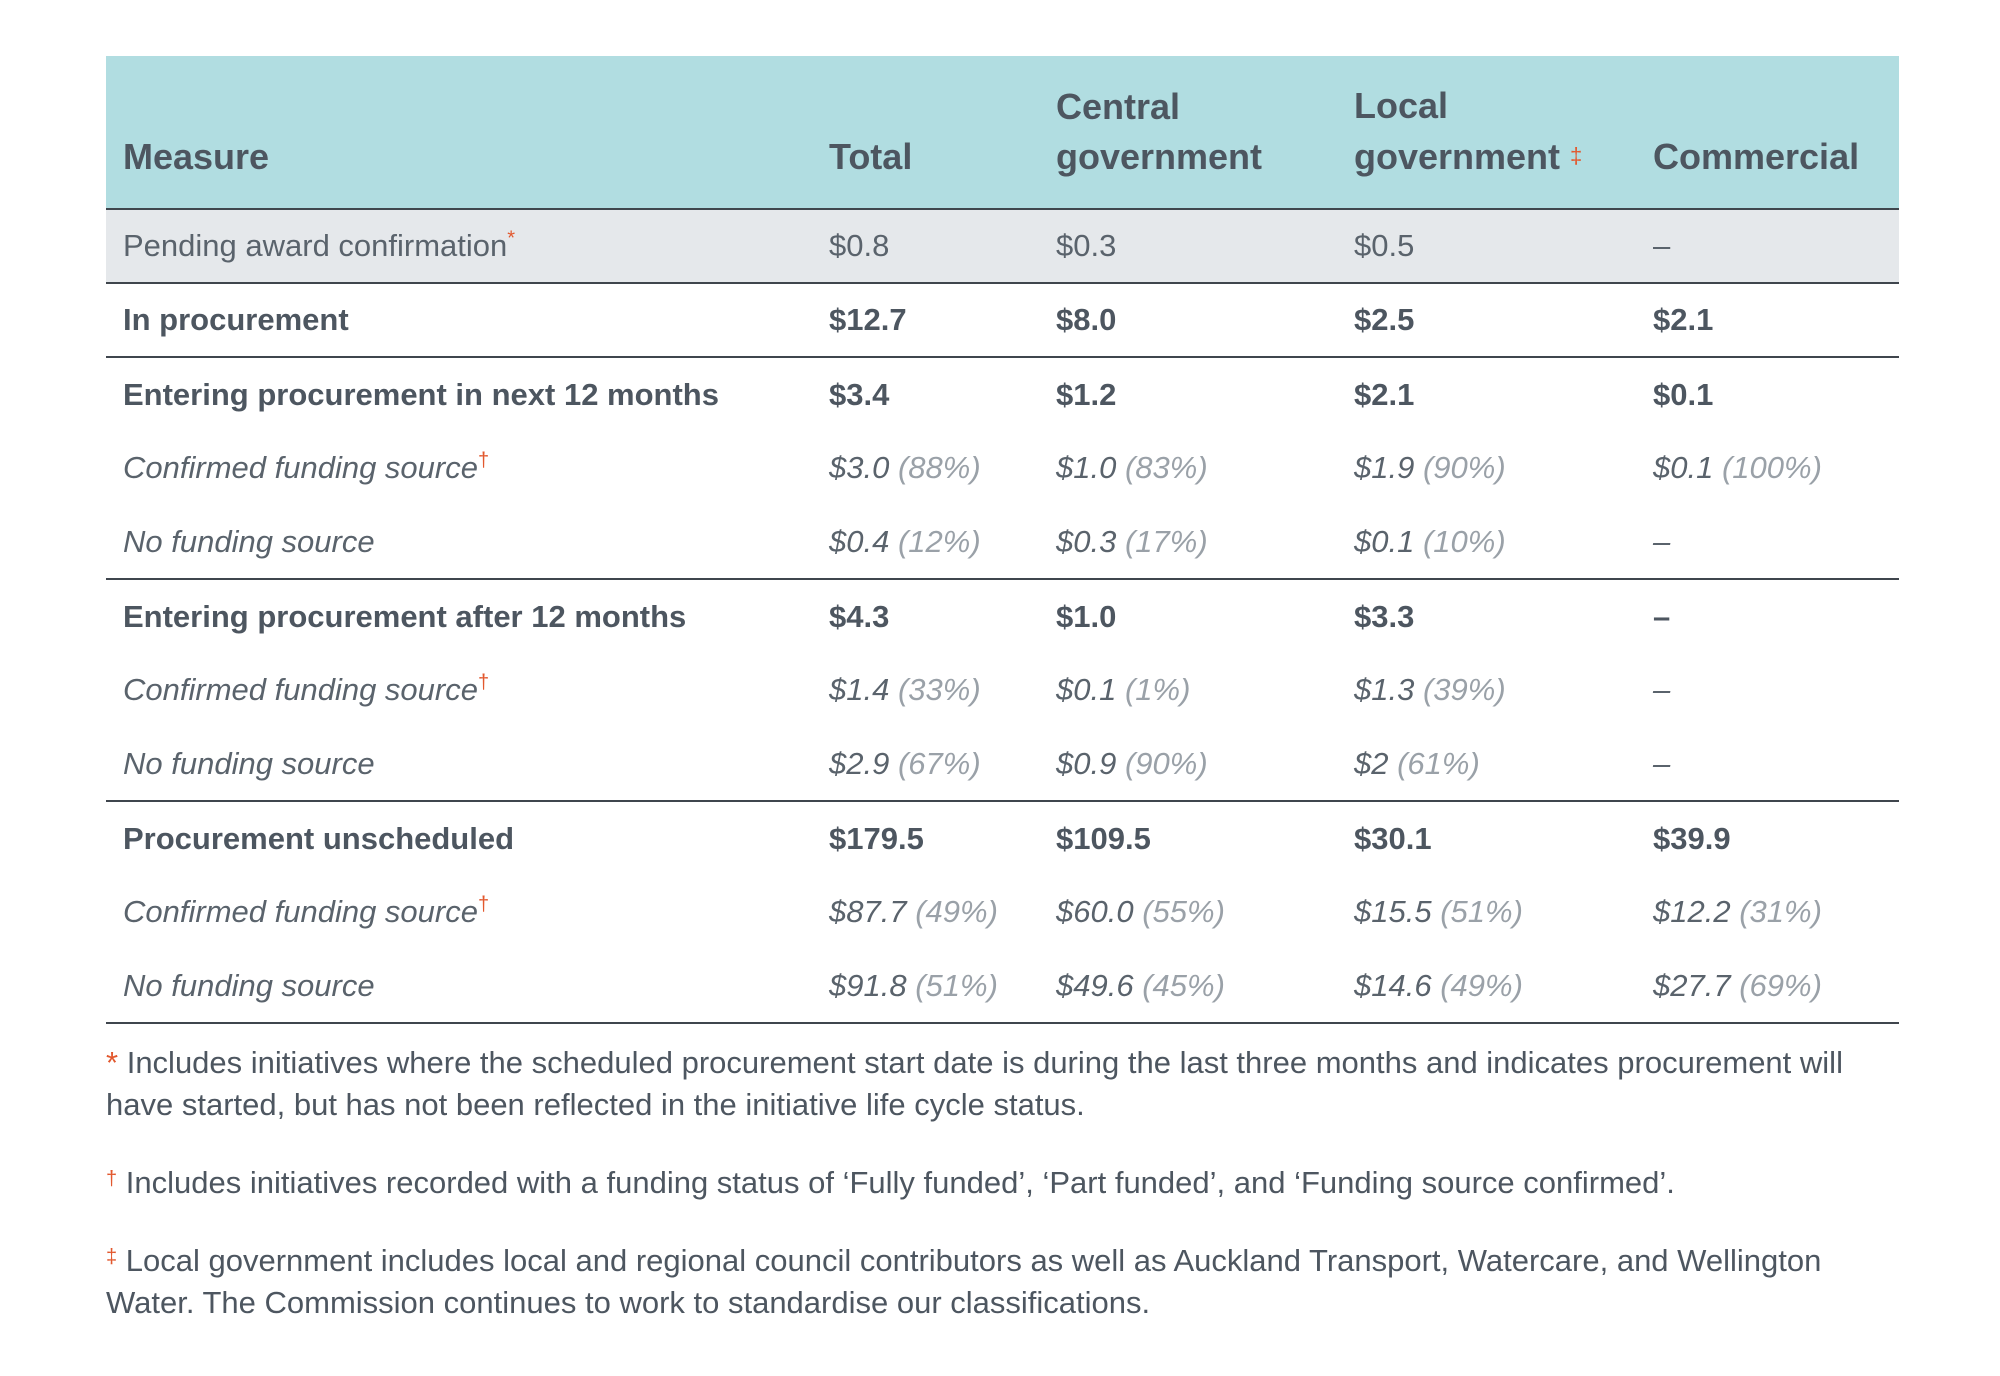  What do you see at coordinates (926, 246) in the screenshot?
I see `total-cell: $0.8` at bounding box center [926, 246].